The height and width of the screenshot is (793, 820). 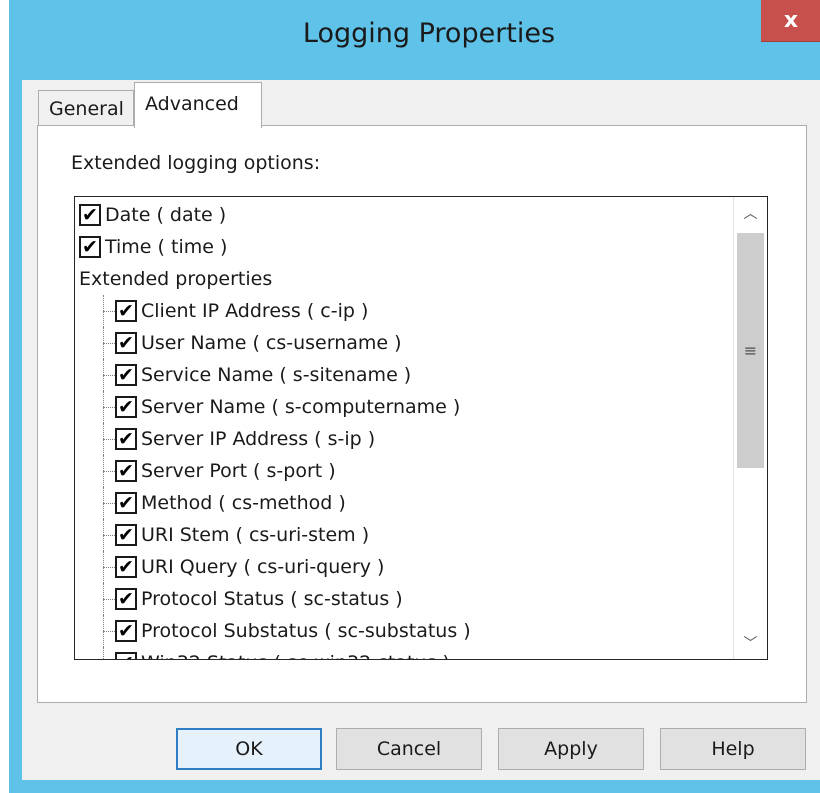 I want to click on list-item-time: ✔ Time ( time ), so click(x=153, y=247).